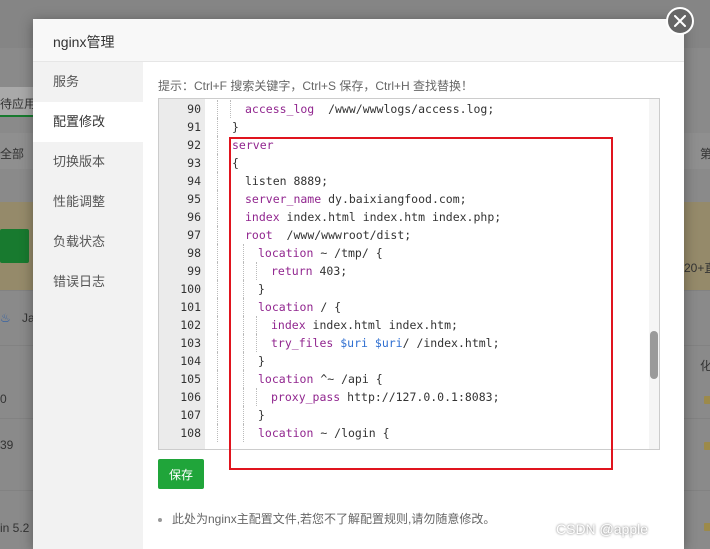  Describe the element at coordinates (302, 343) in the screenshot. I see `code-keyword: try_files` at that location.